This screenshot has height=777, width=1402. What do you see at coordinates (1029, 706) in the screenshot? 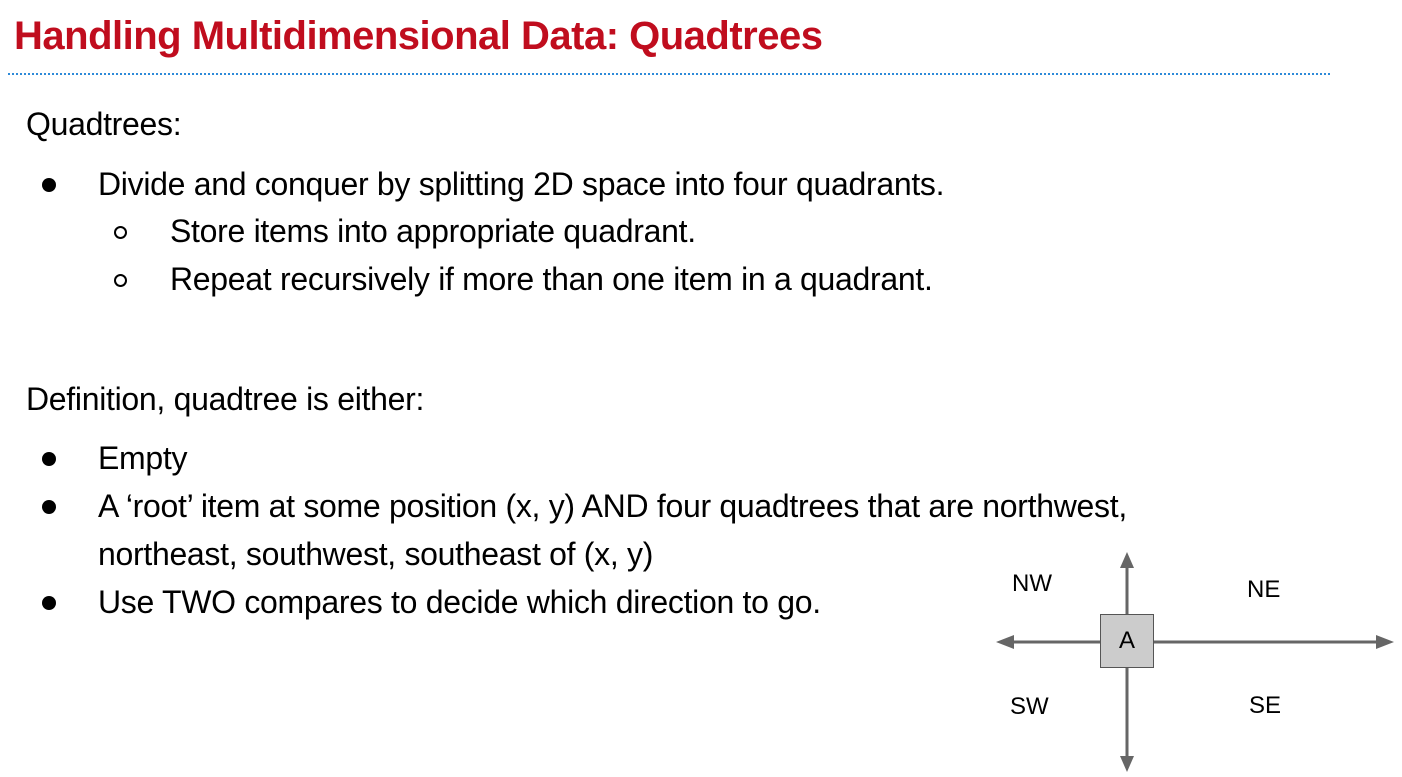
I see `label-sw: SW` at bounding box center [1029, 706].